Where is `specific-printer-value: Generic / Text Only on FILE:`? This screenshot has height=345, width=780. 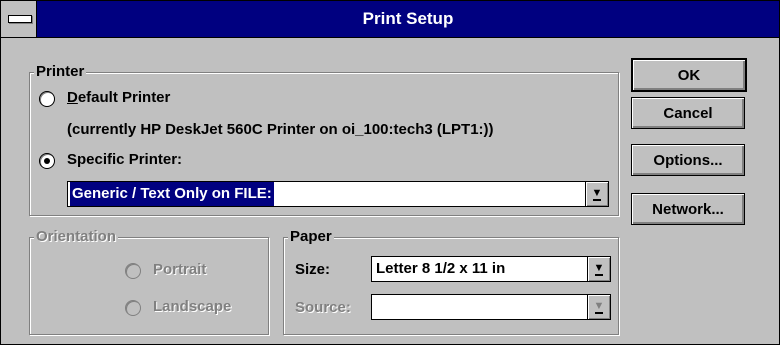 specific-printer-value: Generic / Text Only on FILE: is located at coordinates (172, 194).